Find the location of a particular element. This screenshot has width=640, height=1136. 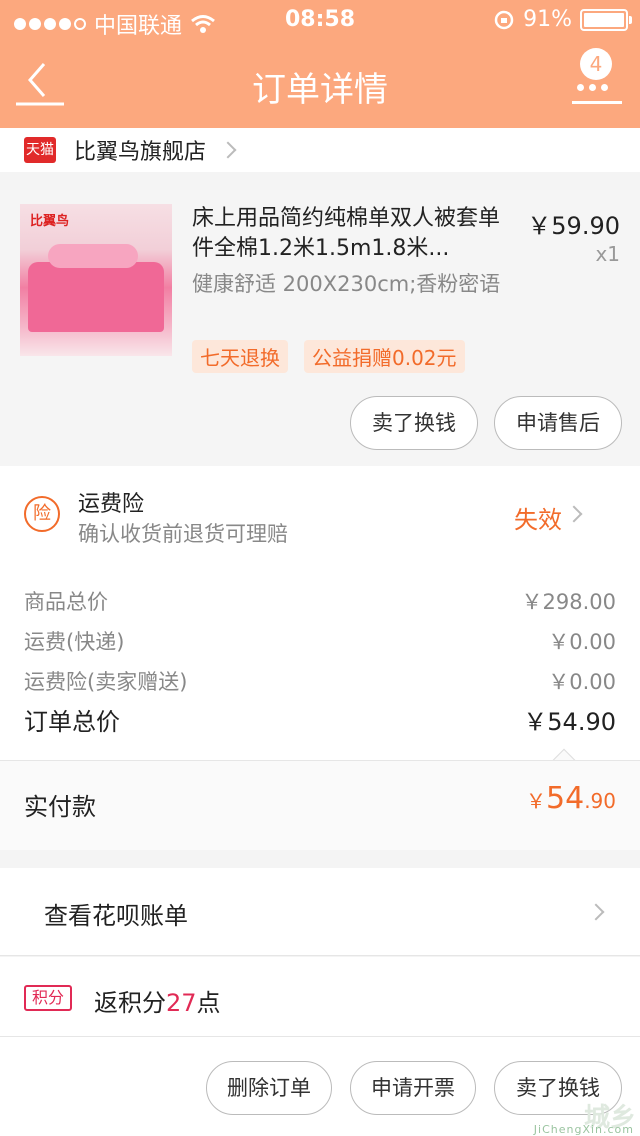

points-row: 积分 返积分27点 is located at coordinates (320, 997).